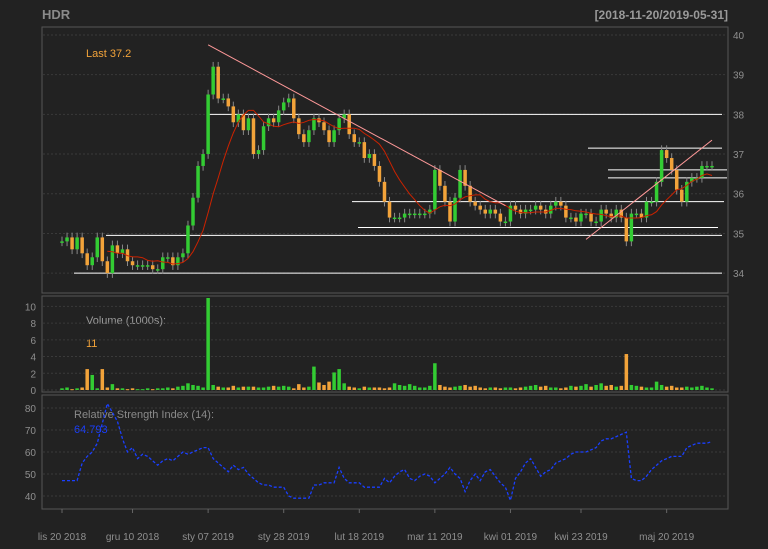 The height and width of the screenshot is (549, 768). I want to click on x-tick-label: kwi 01 2019, so click(511, 537).